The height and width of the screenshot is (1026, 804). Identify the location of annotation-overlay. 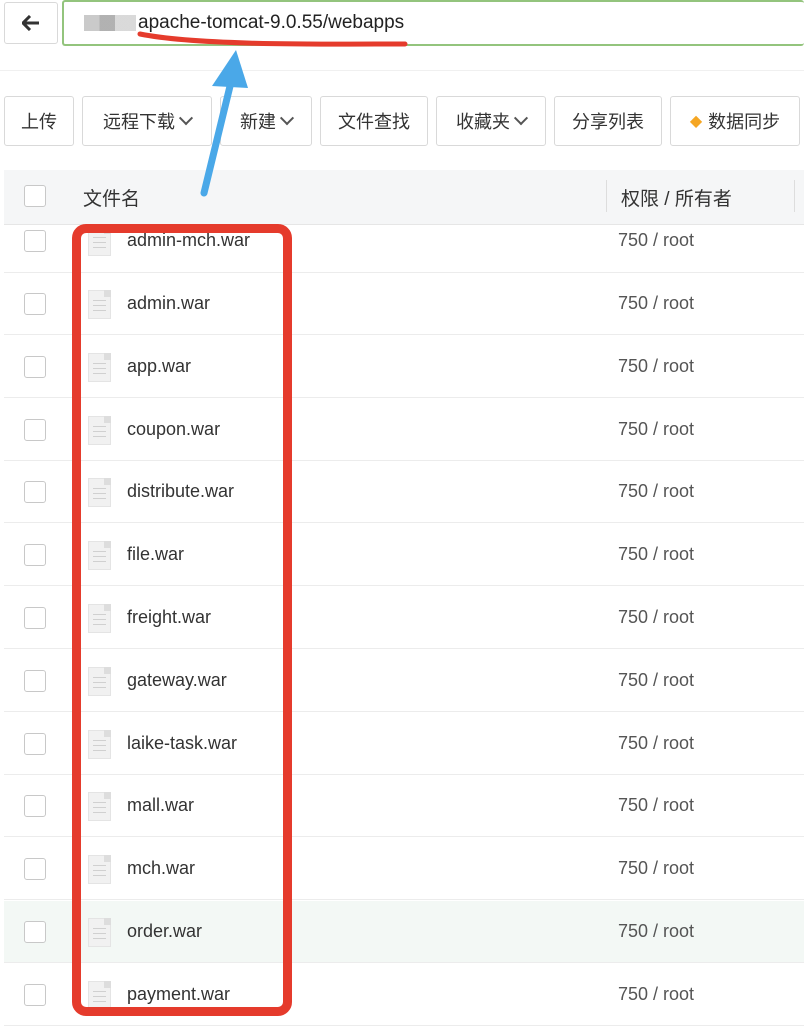
(272, 114).